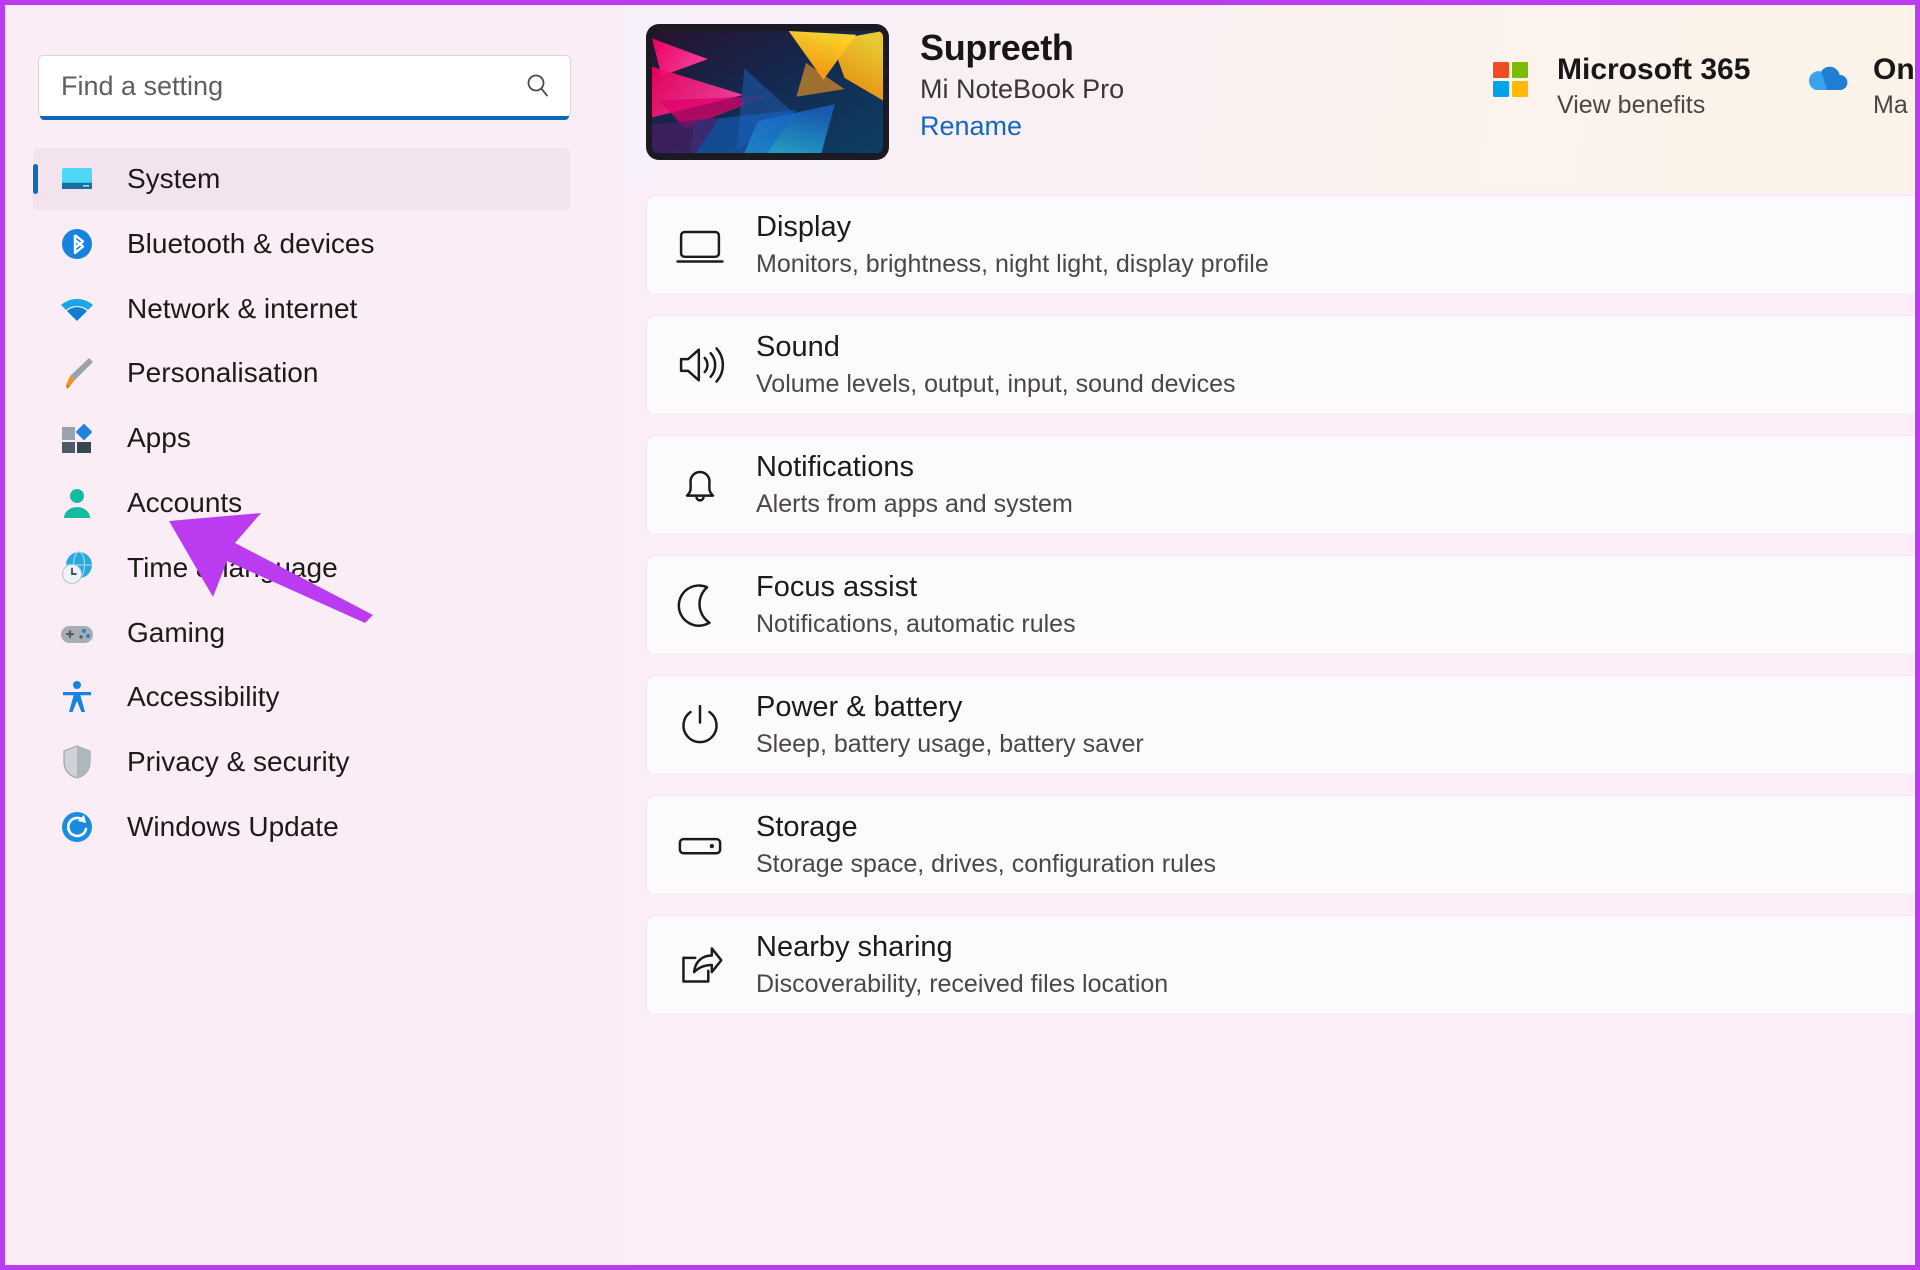 This screenshot has width=1920, height=1270. I want to click on paintbrush-icon, so click(77, 373).